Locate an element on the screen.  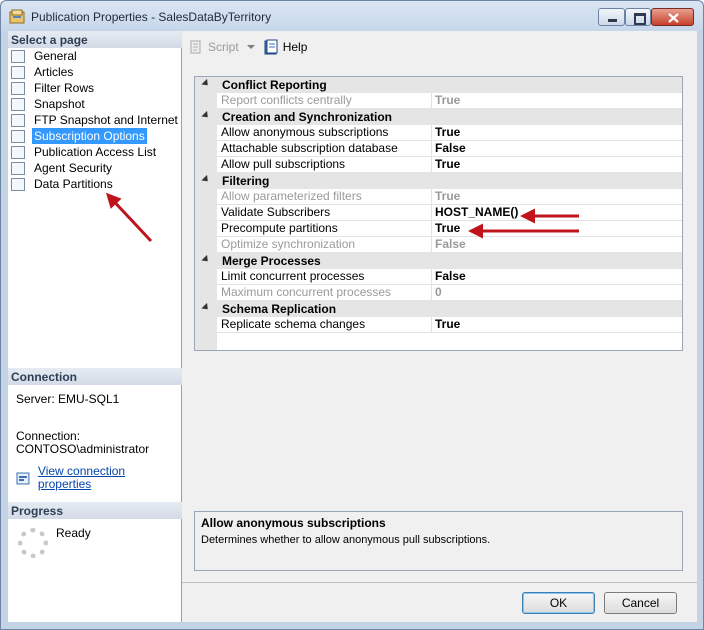
toolbar: Script Help is located at coordinates (250, 47).